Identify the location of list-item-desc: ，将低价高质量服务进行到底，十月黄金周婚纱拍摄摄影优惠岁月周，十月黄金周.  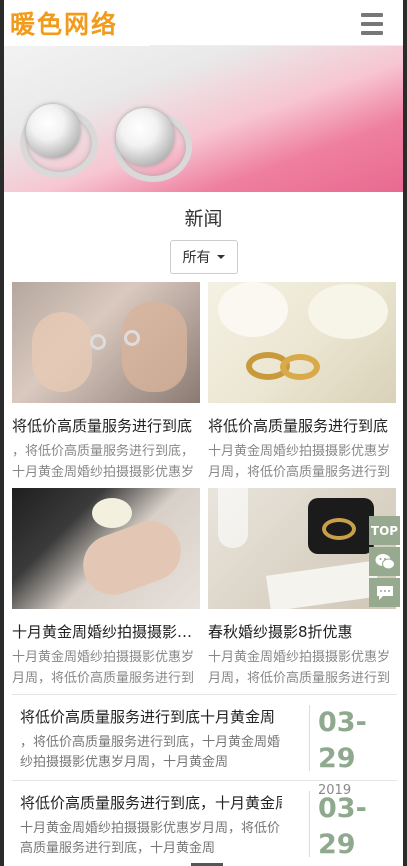
(150, 752).